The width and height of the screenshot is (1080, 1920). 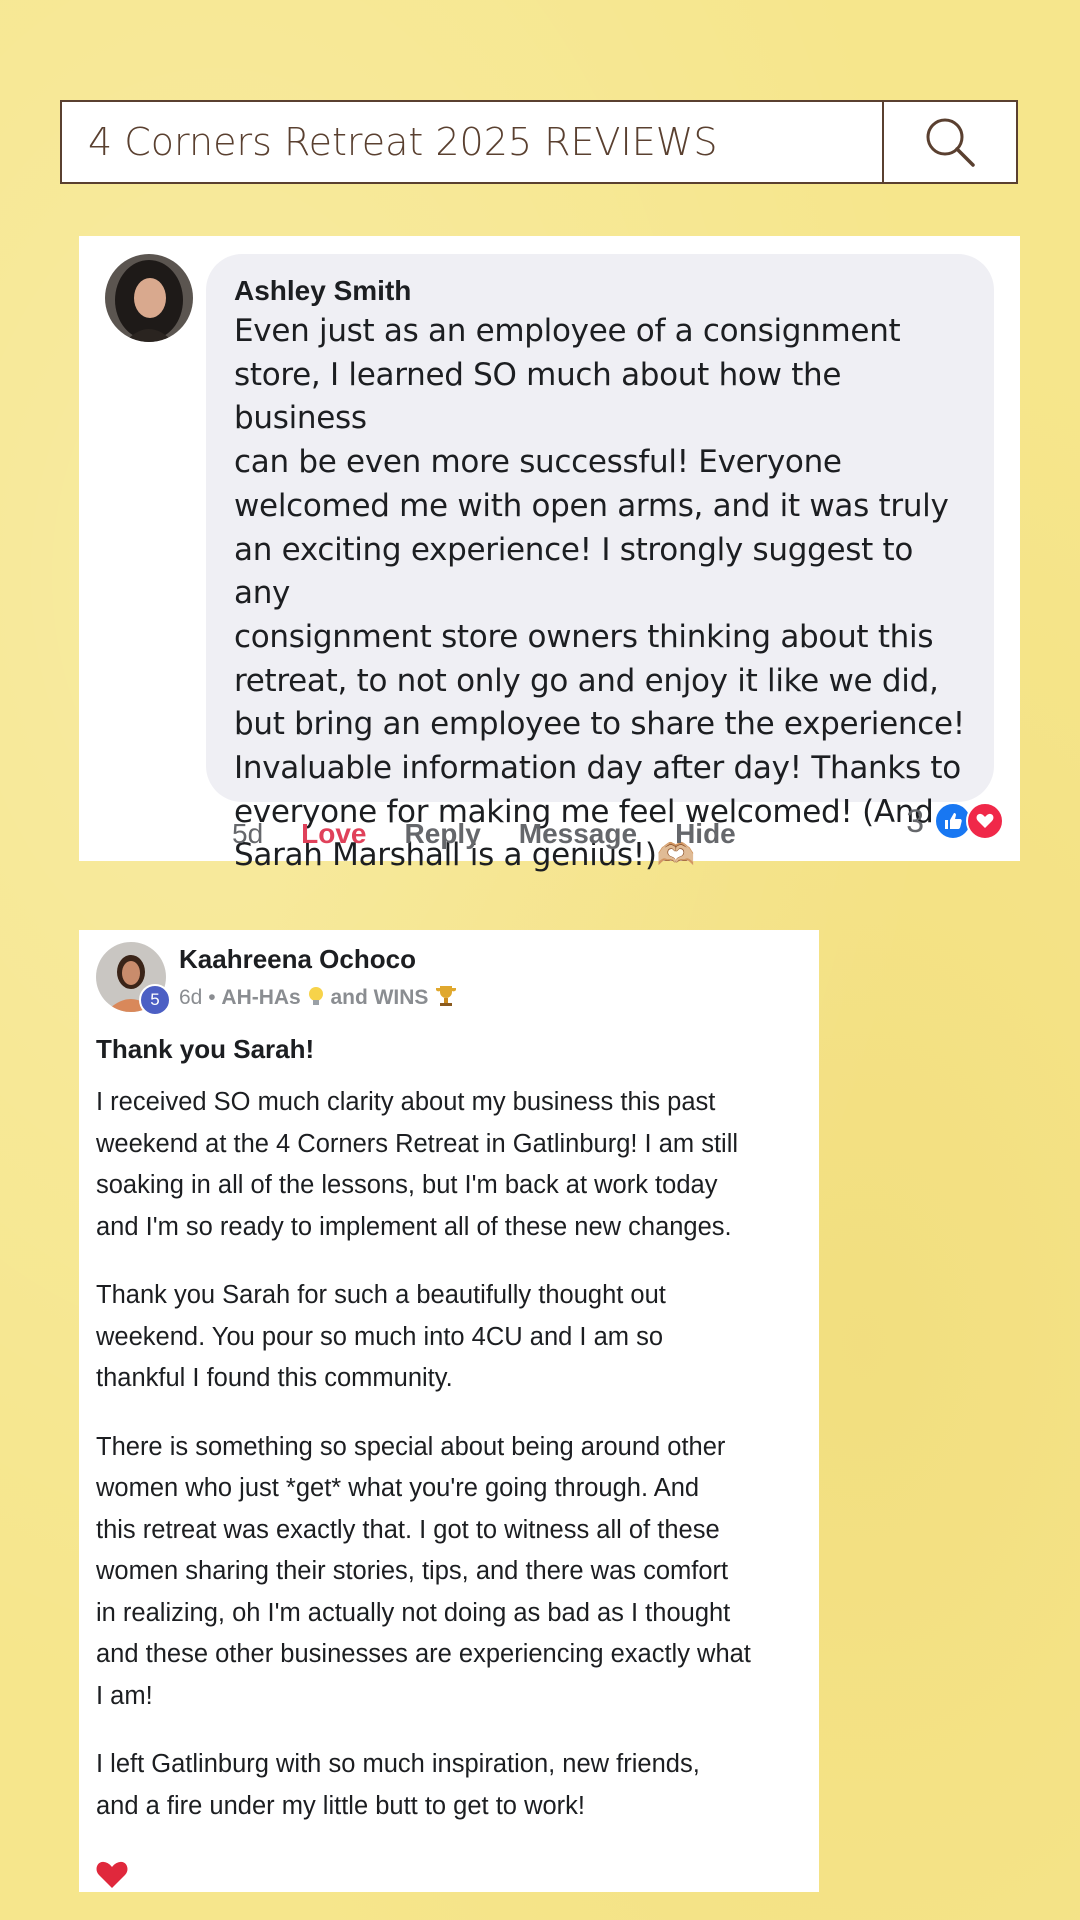 What do you see at coordinates (247, 834) in the screenshot?
I see `timestamp: 5d` at bounding box center [247, 834].